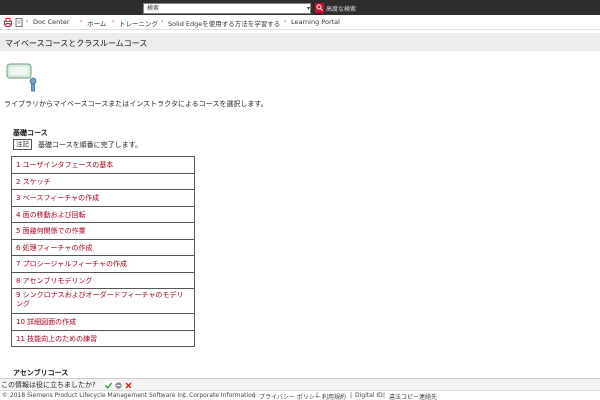 This screenshot has width=600, height=400. What do you see at coordinates (51, 22) in the screenshot?
I see `breadcrumb-doc-center: Doc Center` at bounding box center [51, 22].